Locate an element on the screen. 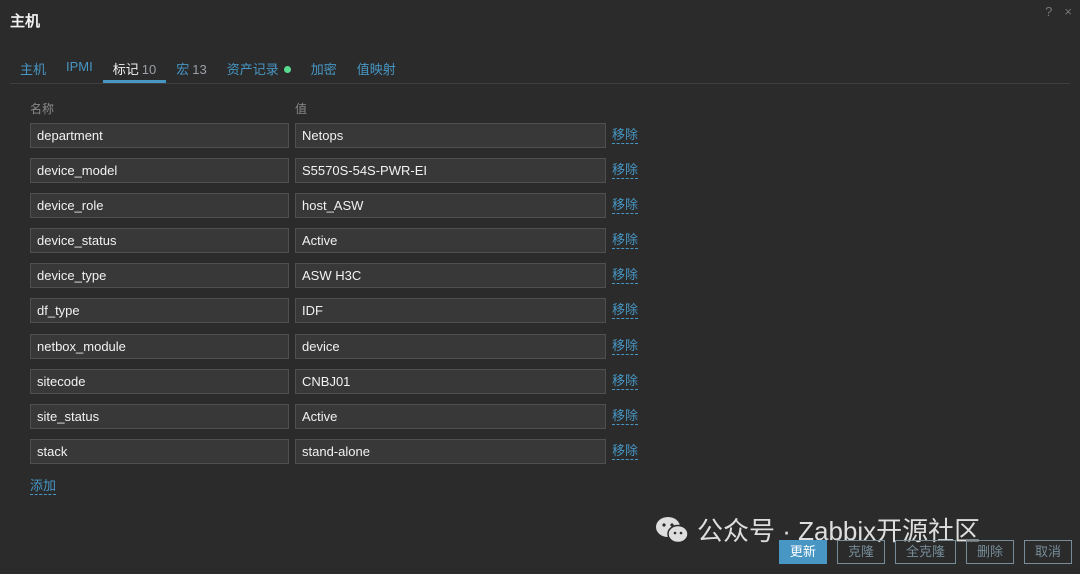  tab-macros: 宏 13 is located at coordinates (191, 68).